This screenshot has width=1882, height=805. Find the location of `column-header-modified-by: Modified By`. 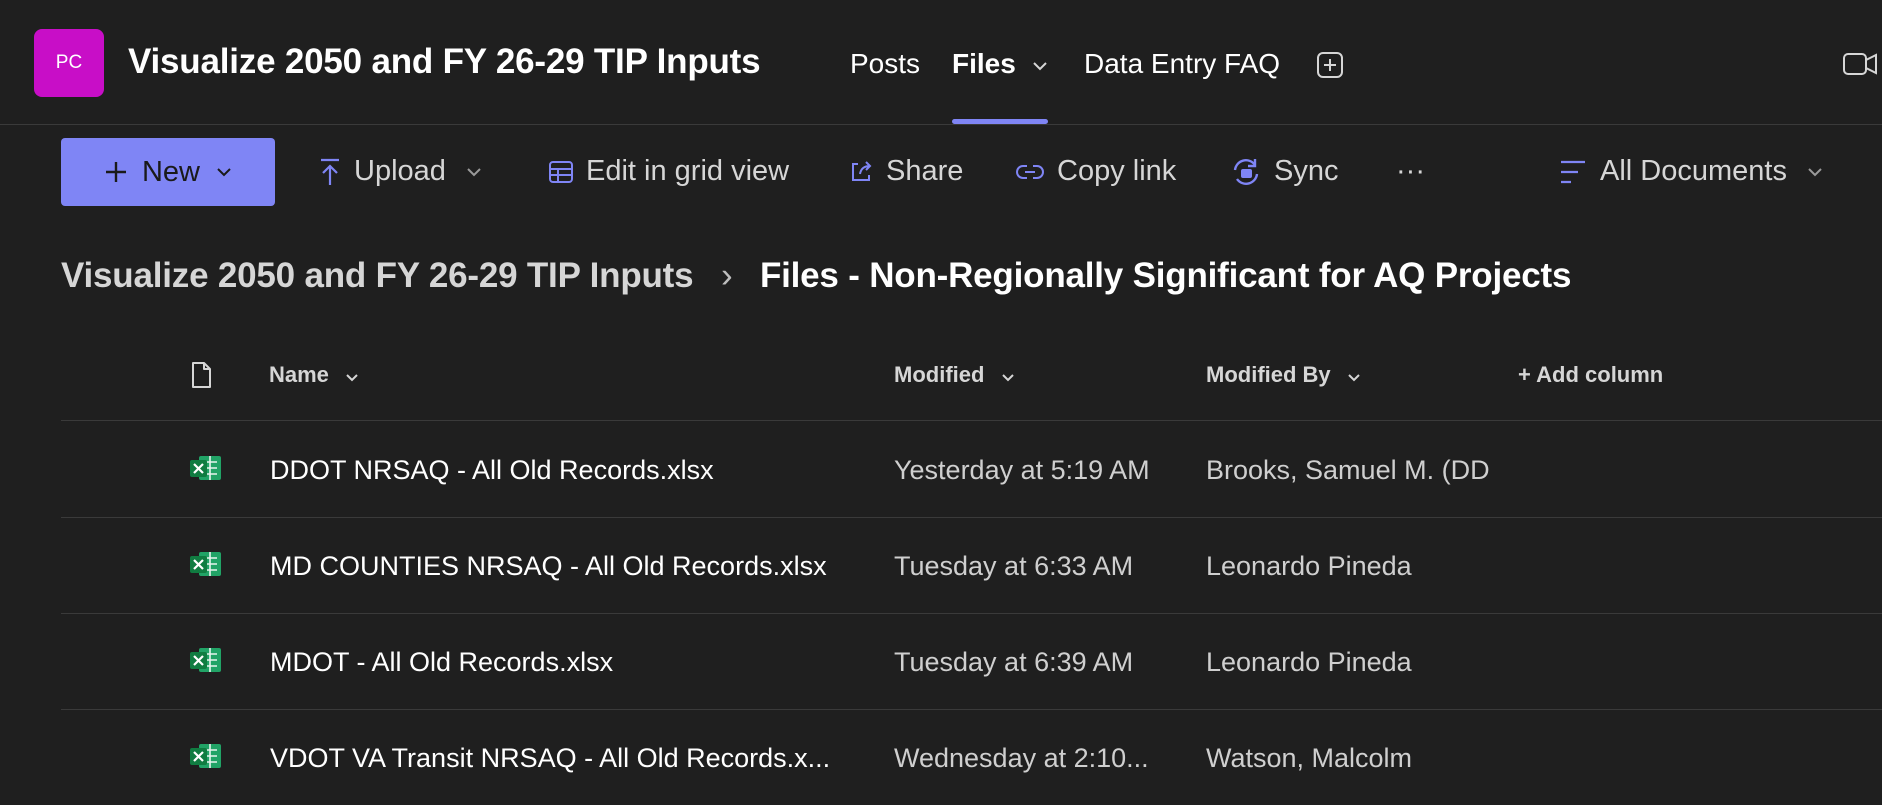

column-header-modified-by: Modified By is located at coordinates (1283, 375).